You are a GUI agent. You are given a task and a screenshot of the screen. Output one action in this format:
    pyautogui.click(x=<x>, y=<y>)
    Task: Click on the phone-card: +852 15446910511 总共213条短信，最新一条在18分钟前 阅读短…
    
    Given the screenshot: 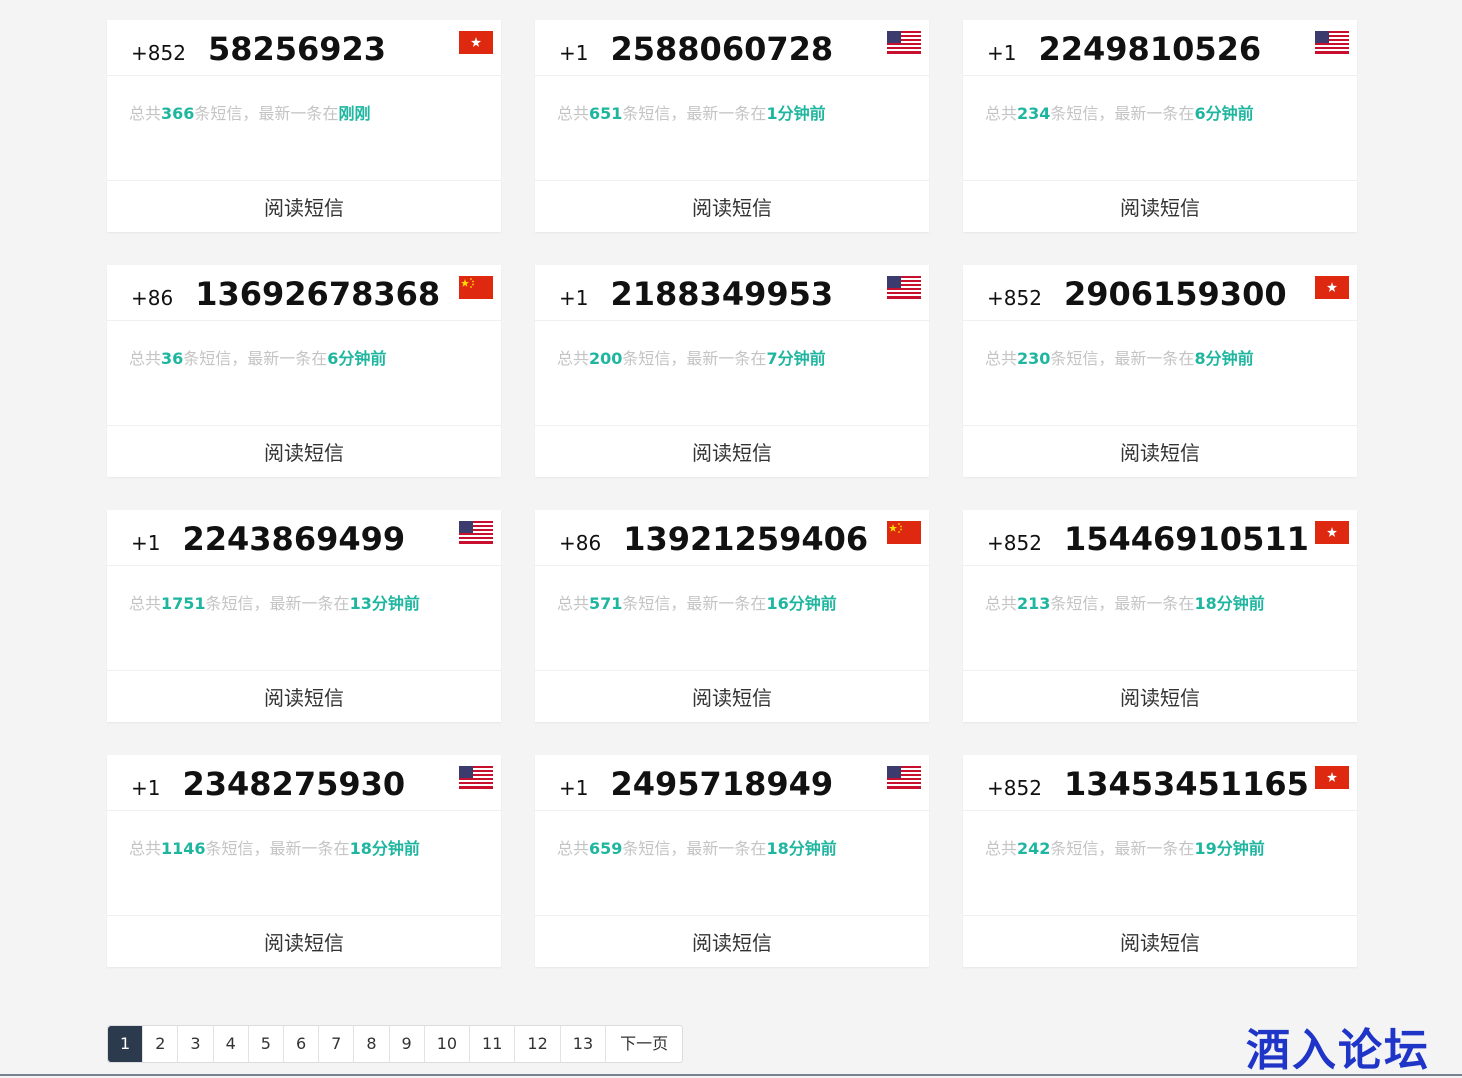 What is the action you would take?
    pyautogui.click(x=1160, y=616)
    